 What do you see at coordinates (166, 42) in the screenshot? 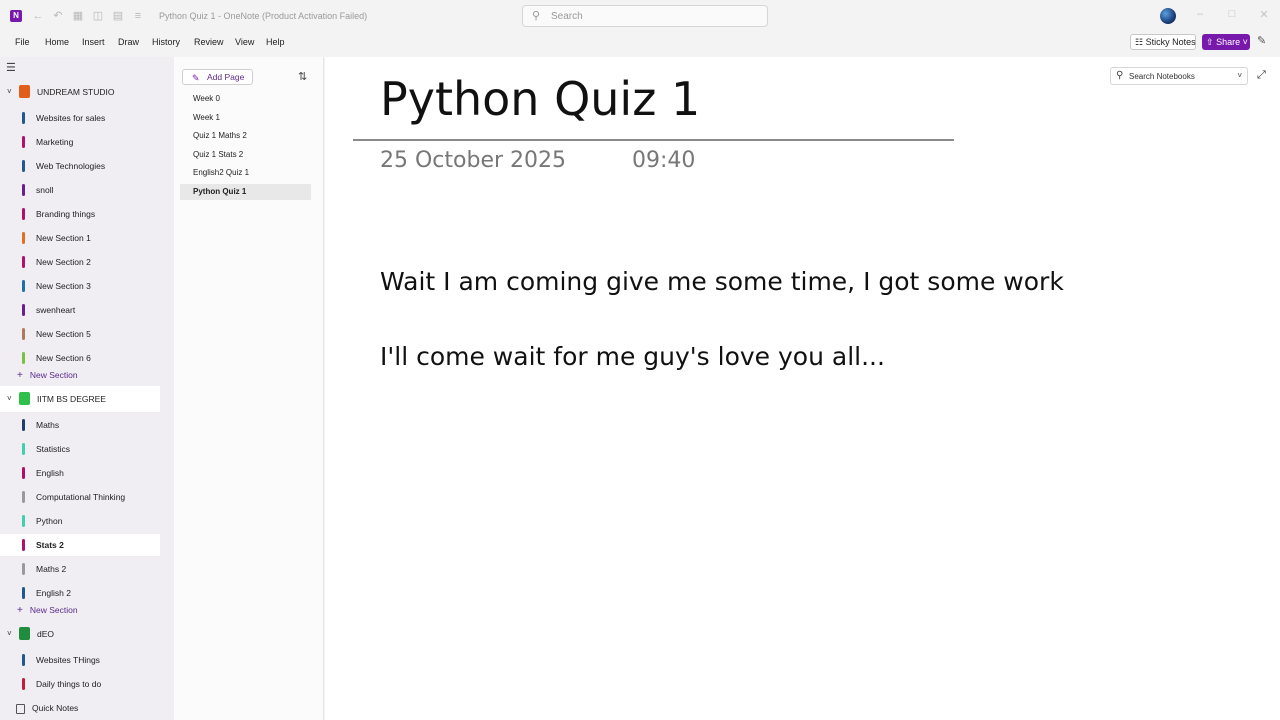
I see `menu-history: History` at bounding box center [166, 42].